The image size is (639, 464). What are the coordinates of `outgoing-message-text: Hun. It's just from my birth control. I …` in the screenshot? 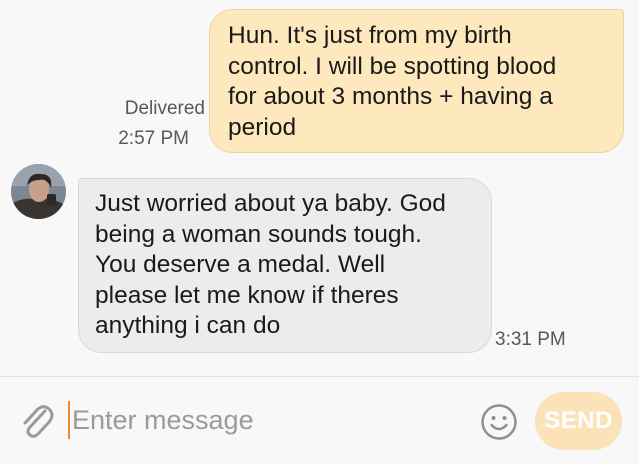 It's located at (392, 81).